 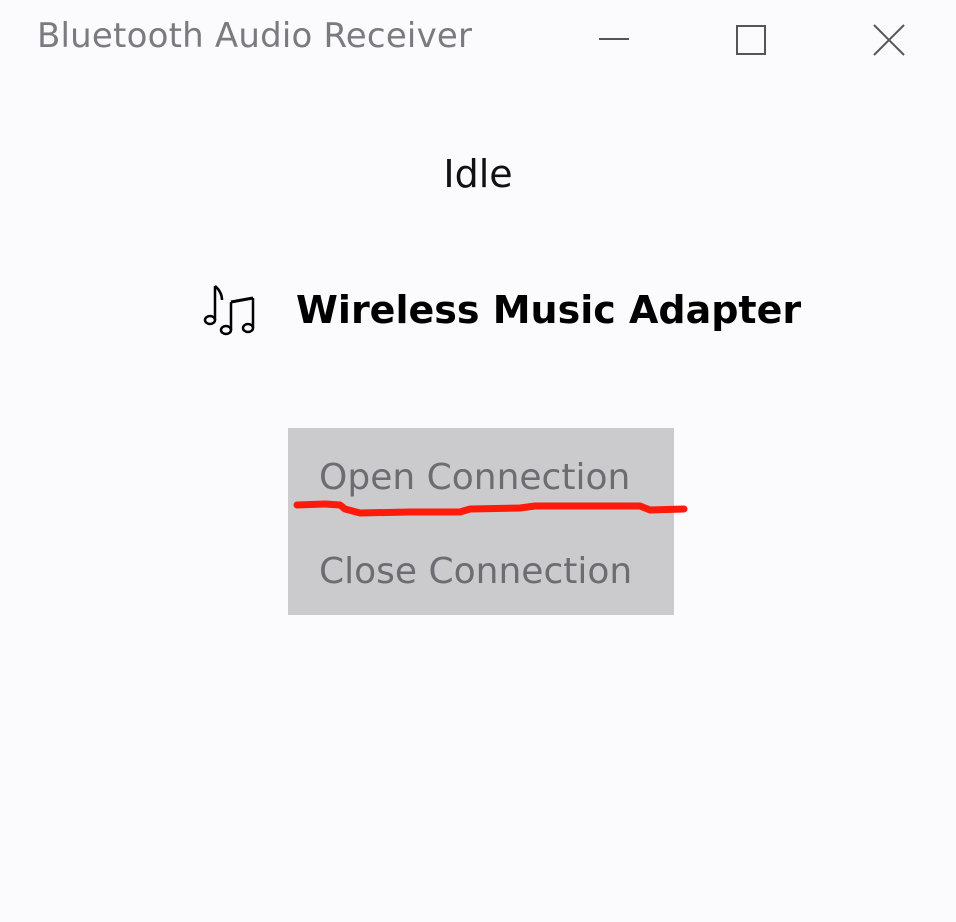 I want to click on title-bar: Bluetooth Audio Receiver, so click(x=478, y=40).